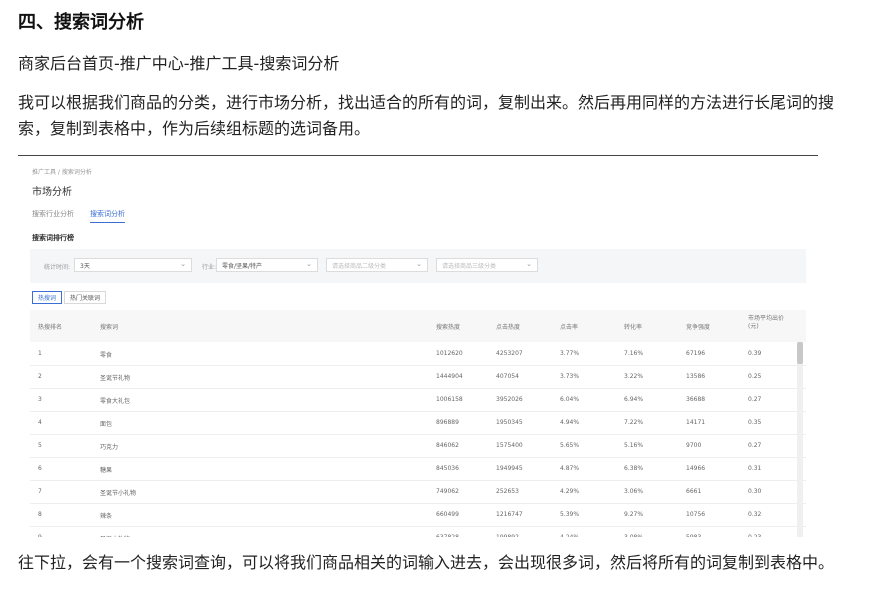  I want to click on scrollbar-thumb, so click(800, 353).